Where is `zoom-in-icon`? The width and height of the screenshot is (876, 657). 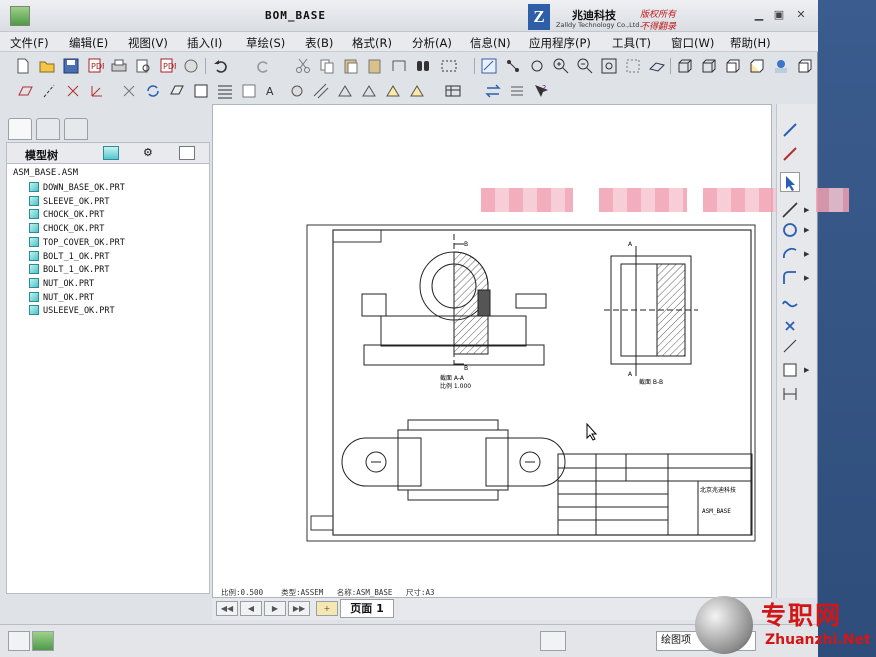 zoom-in-icon is located at coordinates (561, 66).